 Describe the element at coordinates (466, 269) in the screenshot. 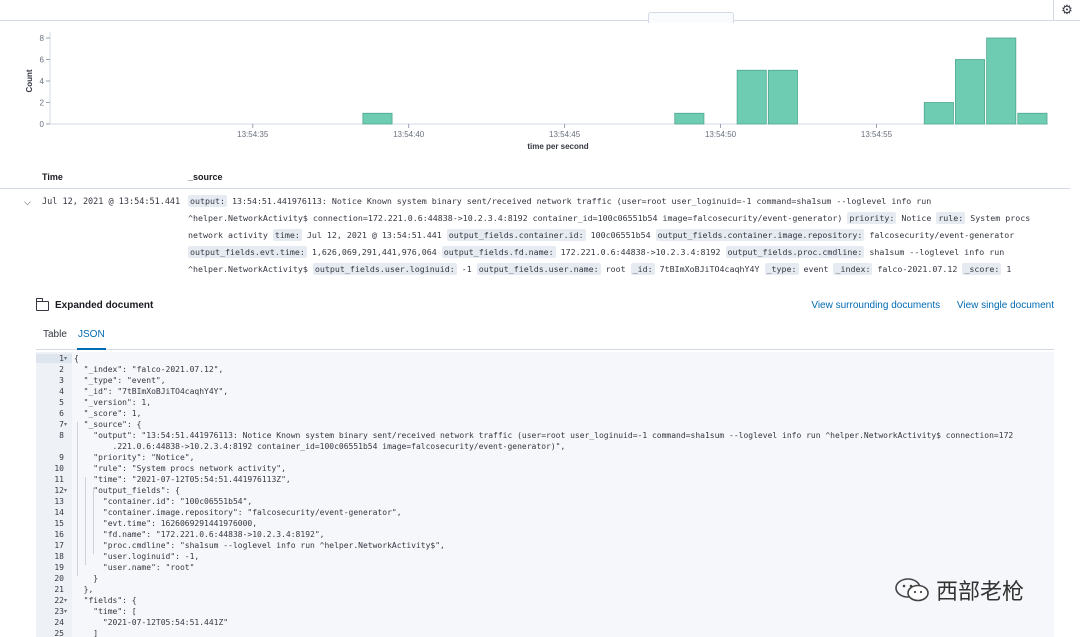

I see `source-field-value: -1` at that location.